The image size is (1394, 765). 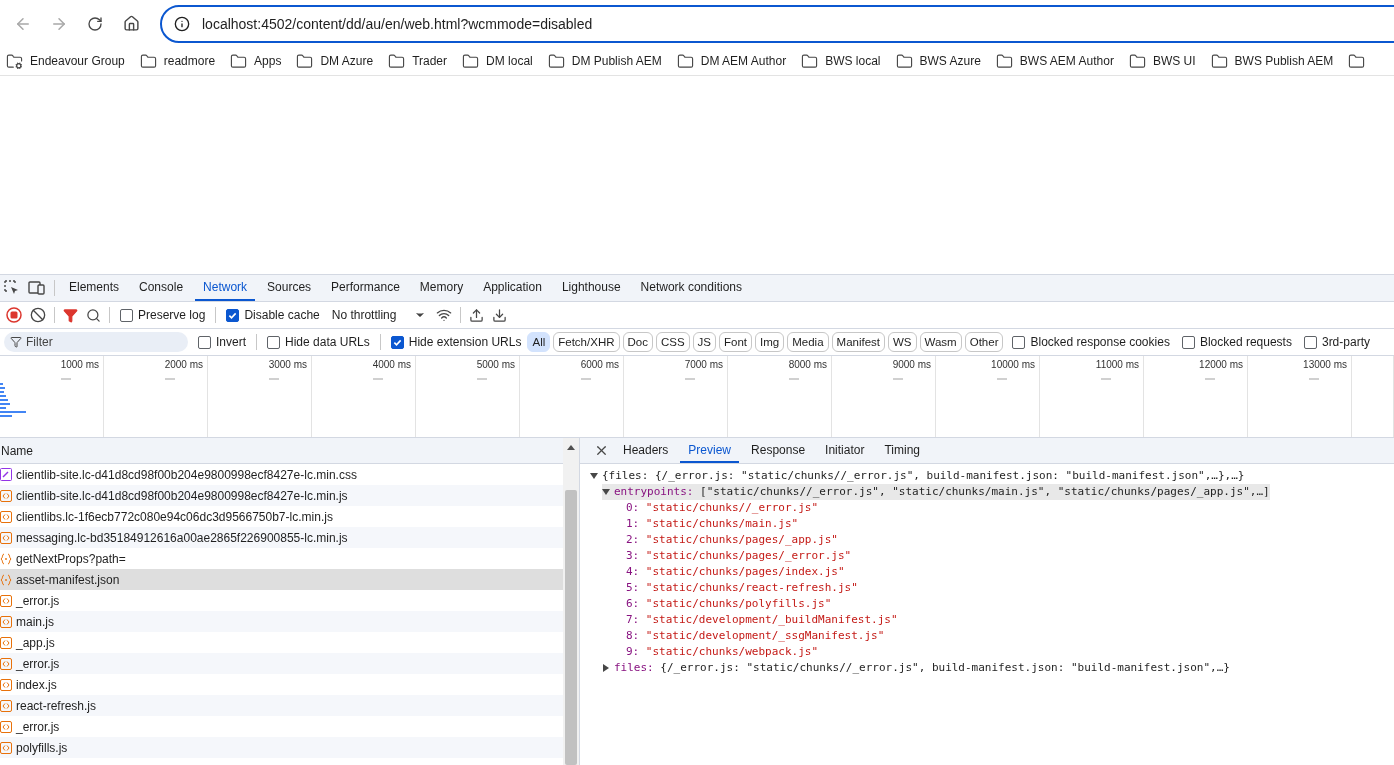 I want to click on type-filter-chip: Font, so click(x=736, y=342).